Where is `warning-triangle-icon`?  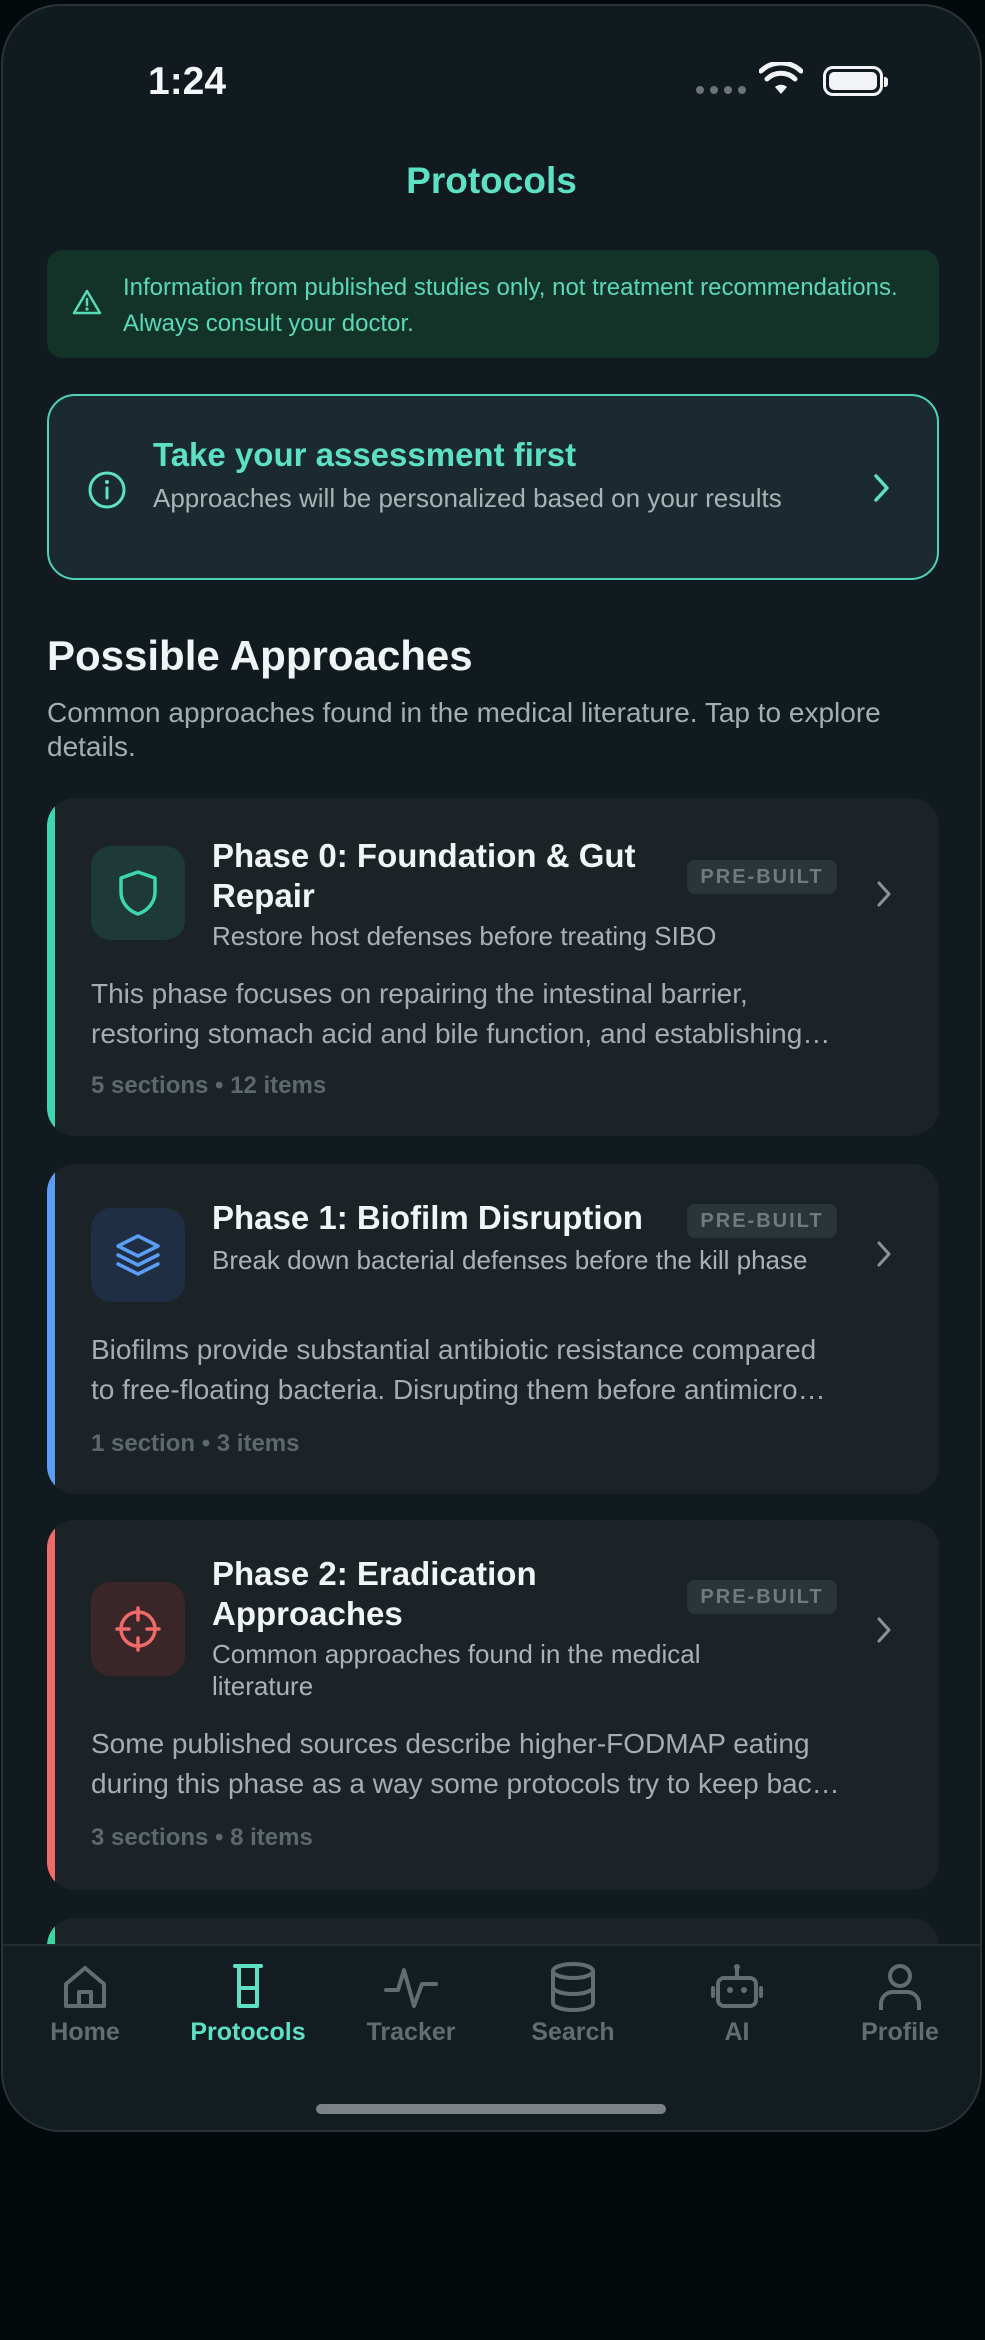 warning-triangle-icon is located at coordinates (87, 302).